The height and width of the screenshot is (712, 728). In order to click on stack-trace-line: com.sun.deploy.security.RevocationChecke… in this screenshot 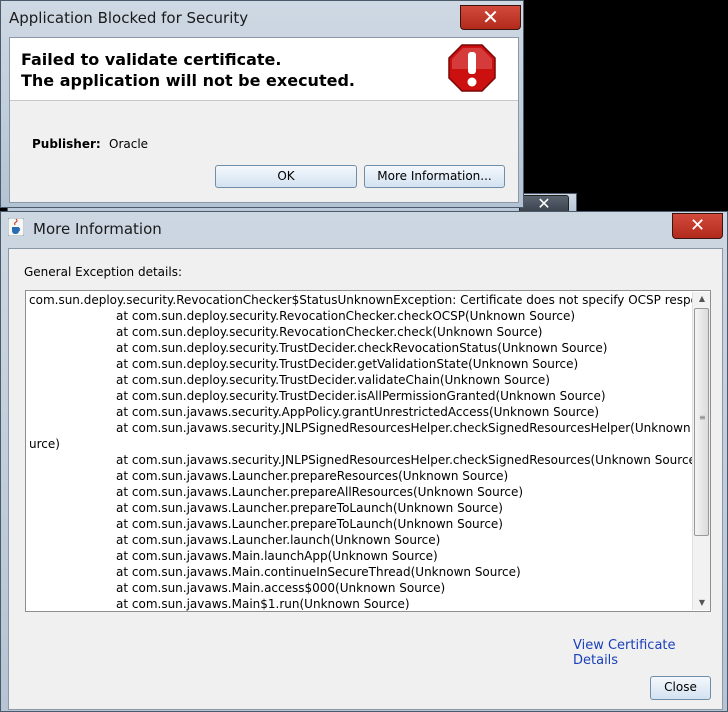, I will do `click(361, 300)`.